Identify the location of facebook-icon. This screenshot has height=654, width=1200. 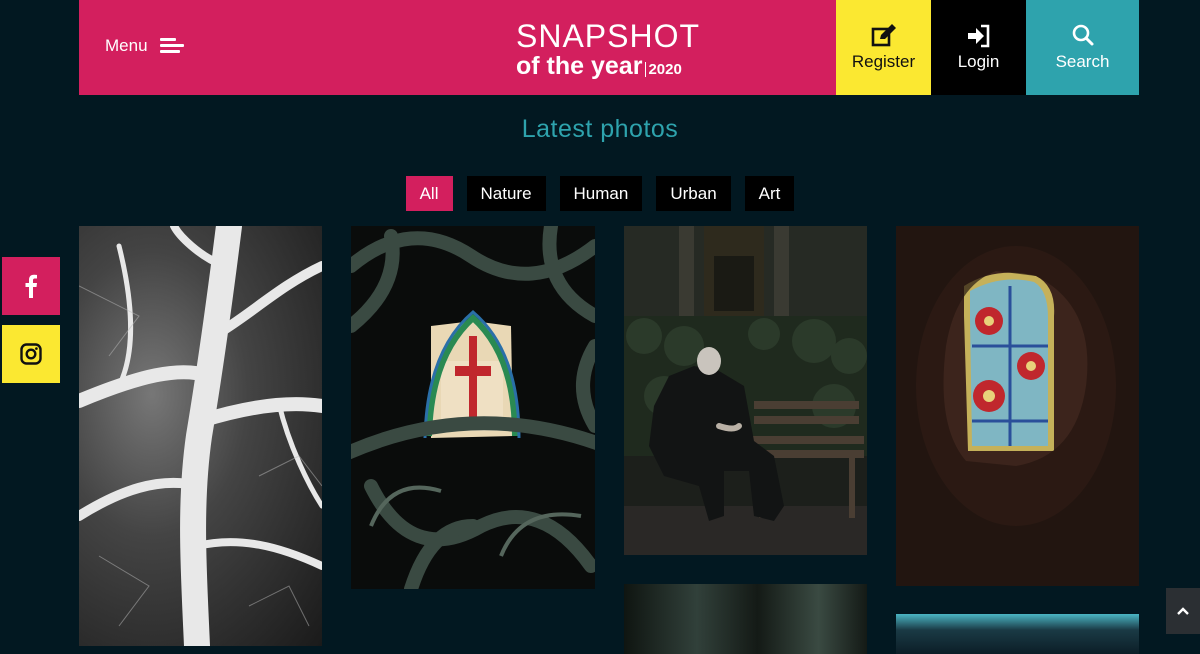
(31, 286).